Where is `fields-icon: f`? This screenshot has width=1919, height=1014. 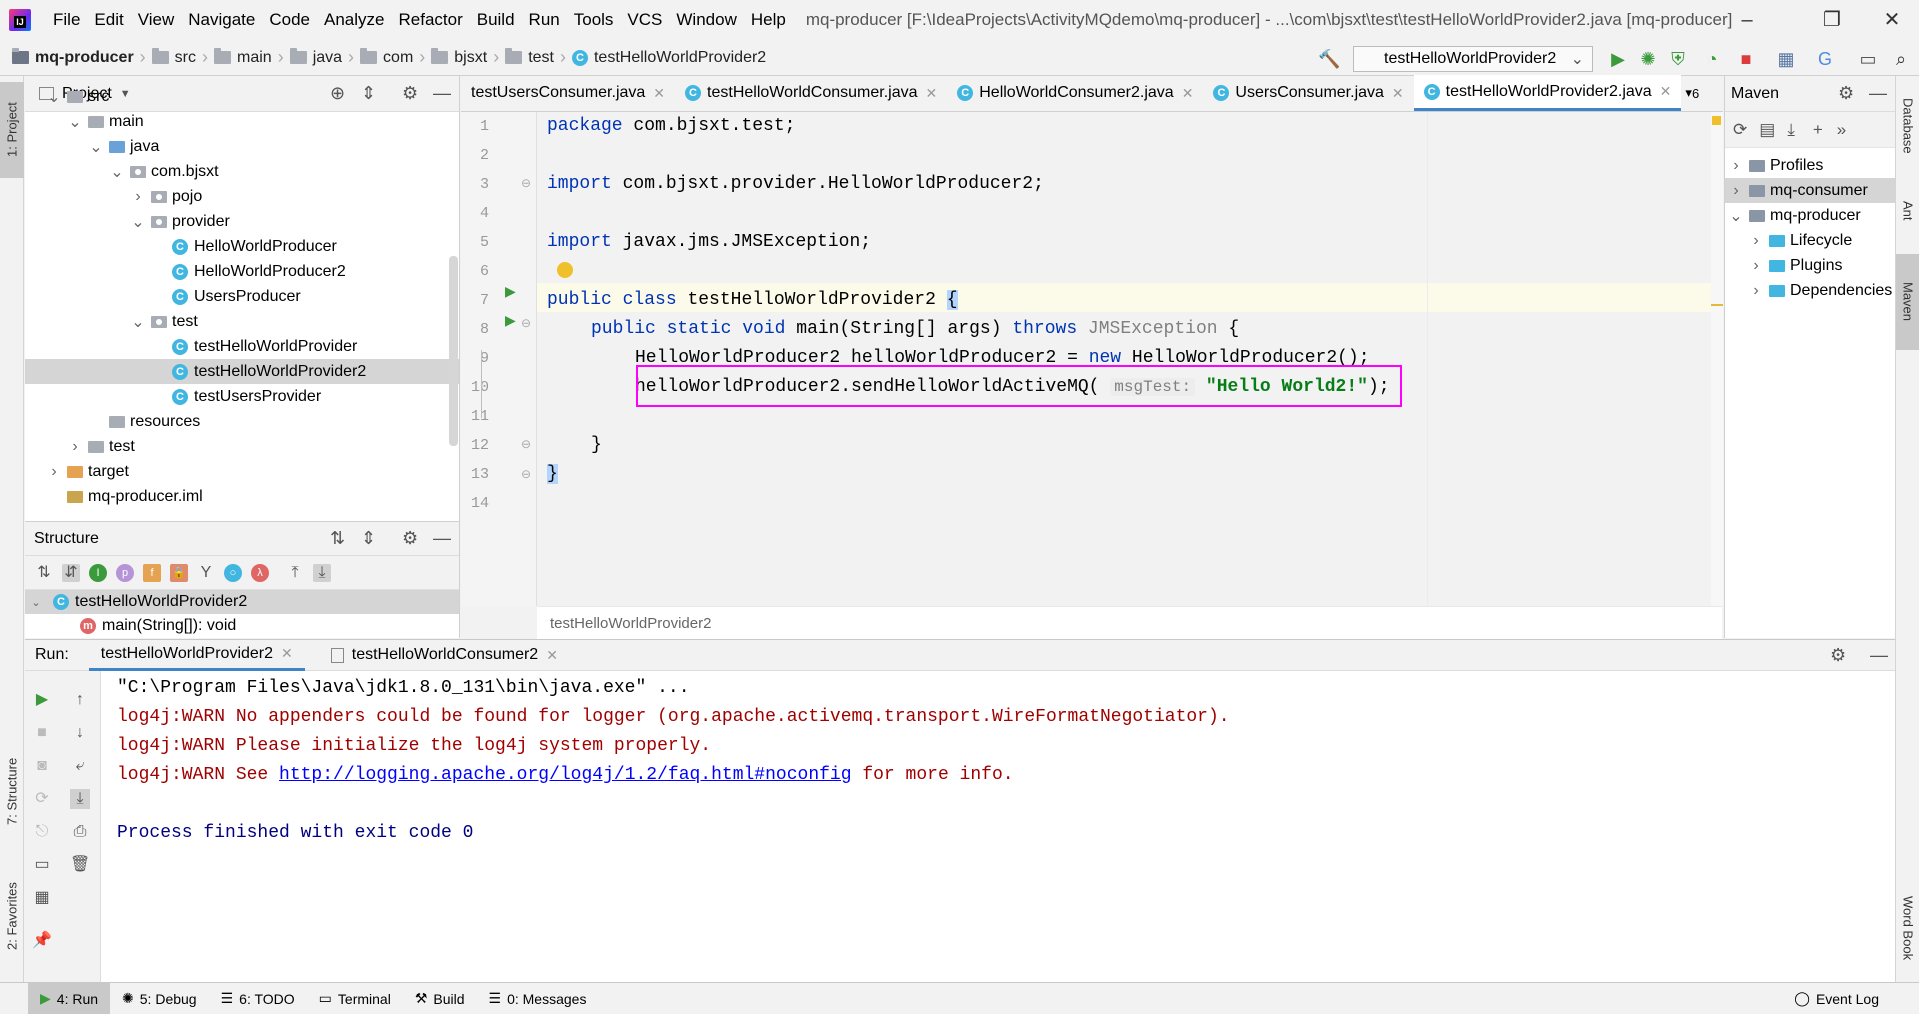
fields-icon: f is located at coordinates (152, 572).